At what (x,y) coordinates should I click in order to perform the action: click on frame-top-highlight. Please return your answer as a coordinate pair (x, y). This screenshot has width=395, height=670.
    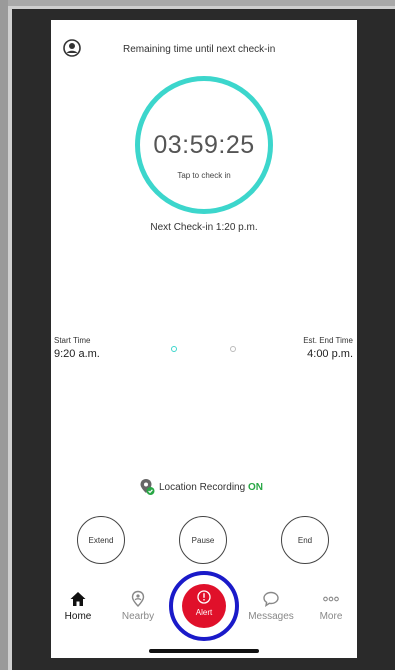
    Looking at the image, I should click on (201, 7).